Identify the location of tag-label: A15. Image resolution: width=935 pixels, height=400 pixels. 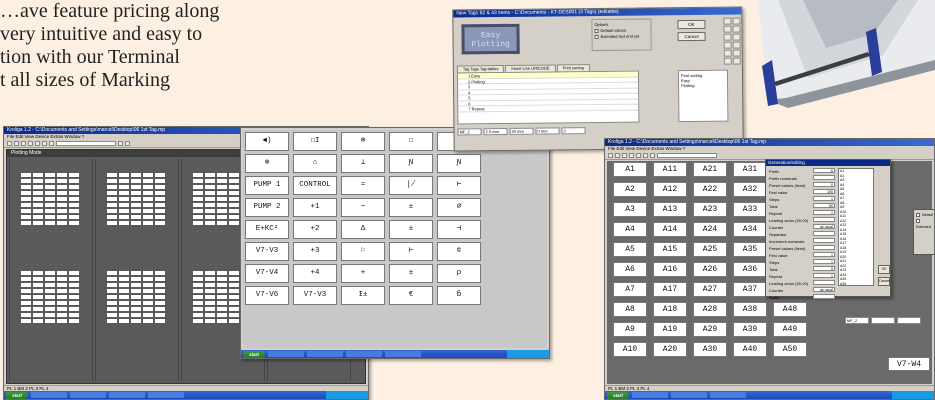
(670, 249).